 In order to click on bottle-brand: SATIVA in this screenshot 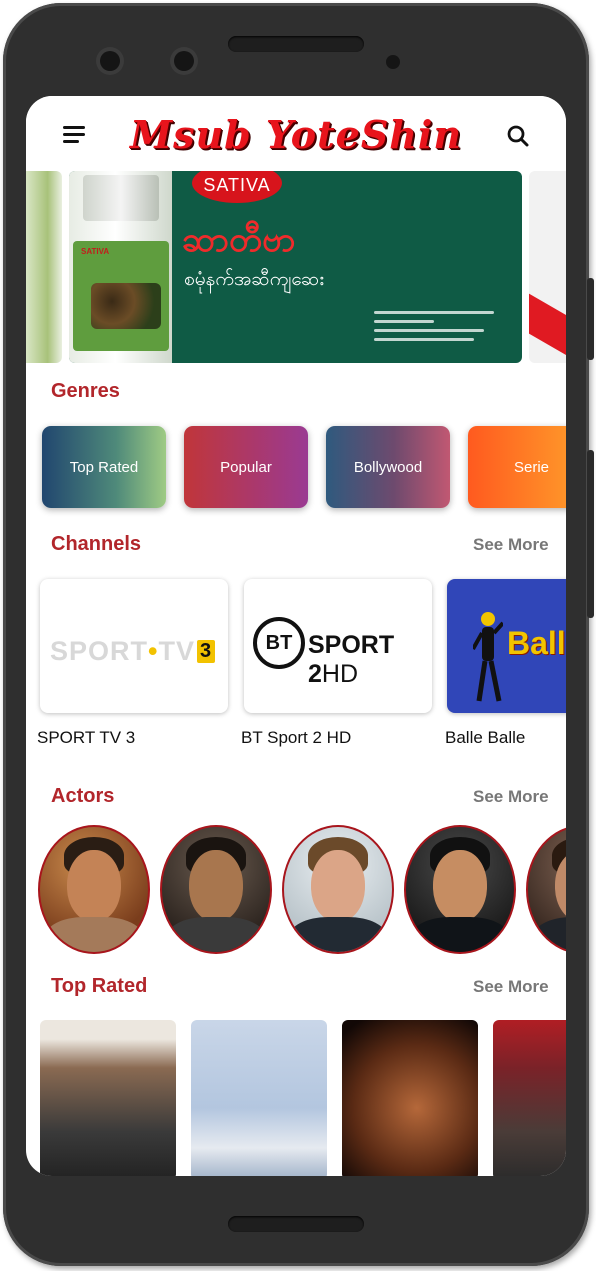, I will do `click(95, 251)`.